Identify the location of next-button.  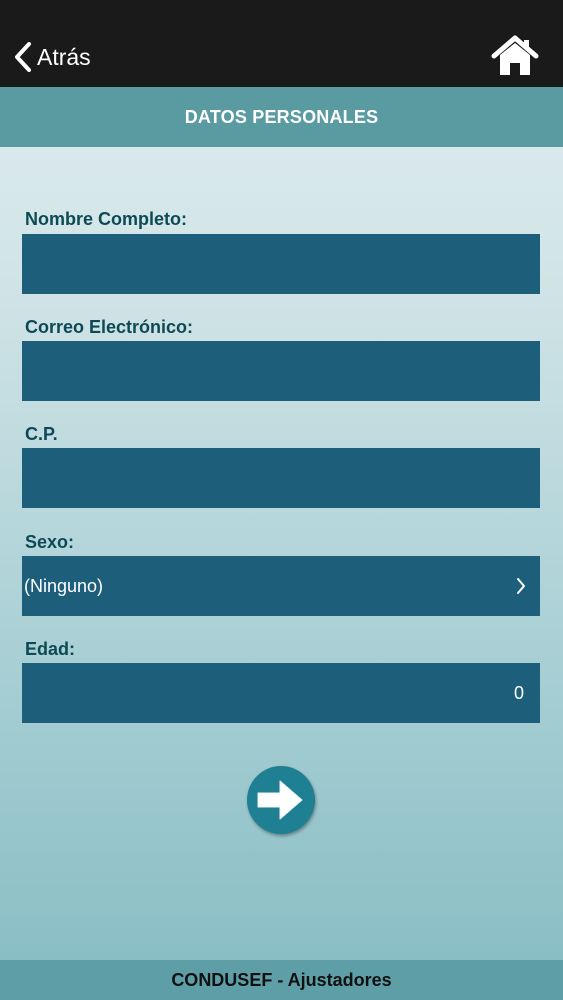
(281, 800).